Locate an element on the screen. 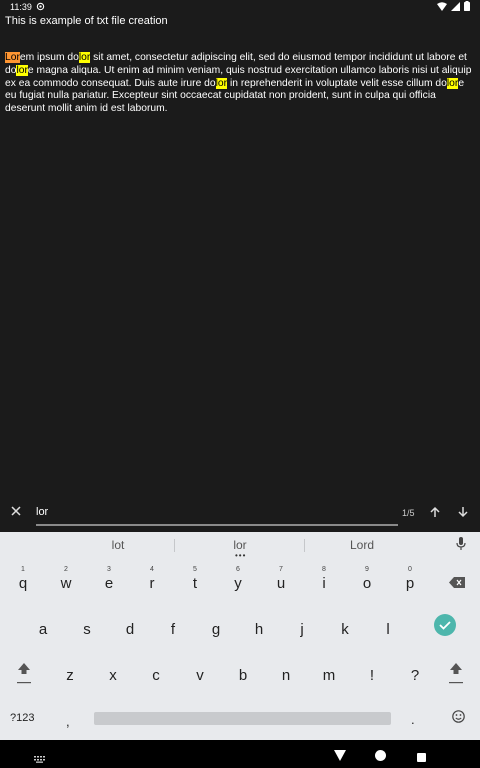 This screenshot has width=480, height=768. key-label: t is located at coordinates (195, 583).